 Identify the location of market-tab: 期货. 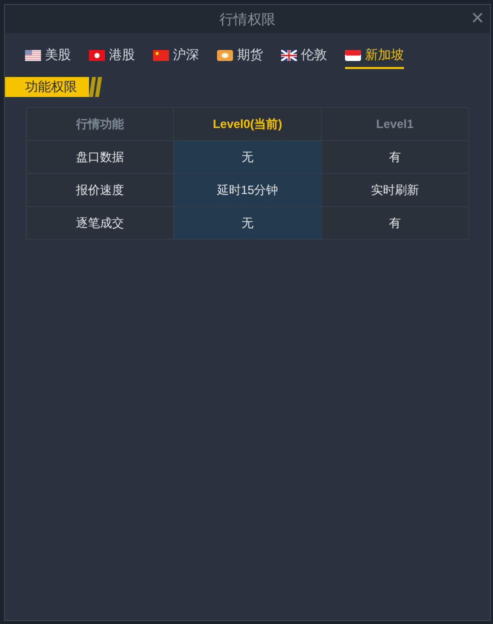
(240, 56).